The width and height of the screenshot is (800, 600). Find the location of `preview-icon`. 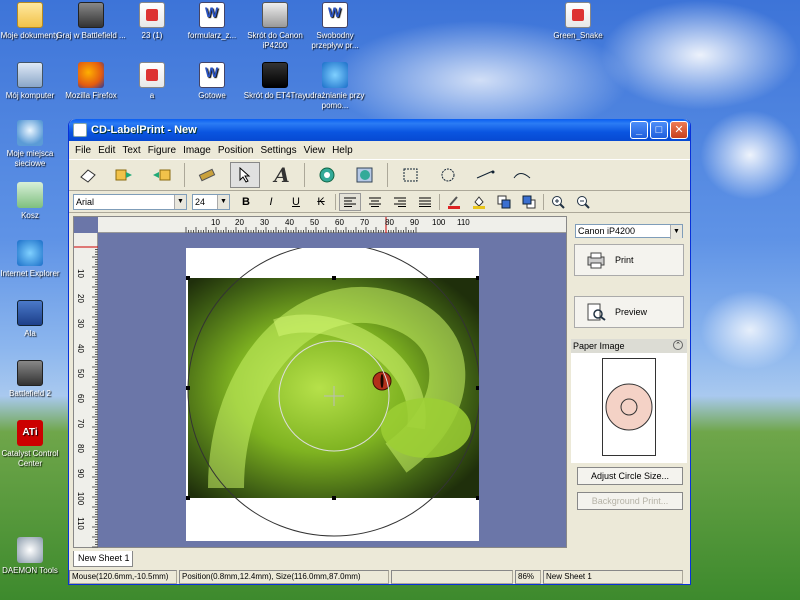

preview-icon is located at coordinates (596, 312).